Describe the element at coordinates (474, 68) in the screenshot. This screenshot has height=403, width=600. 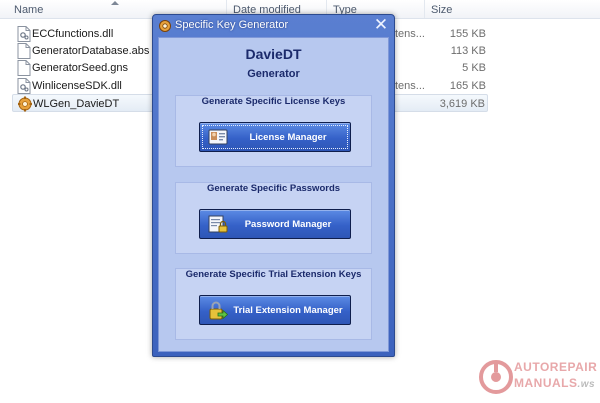
I see `file-size: 5 KB` at that location.